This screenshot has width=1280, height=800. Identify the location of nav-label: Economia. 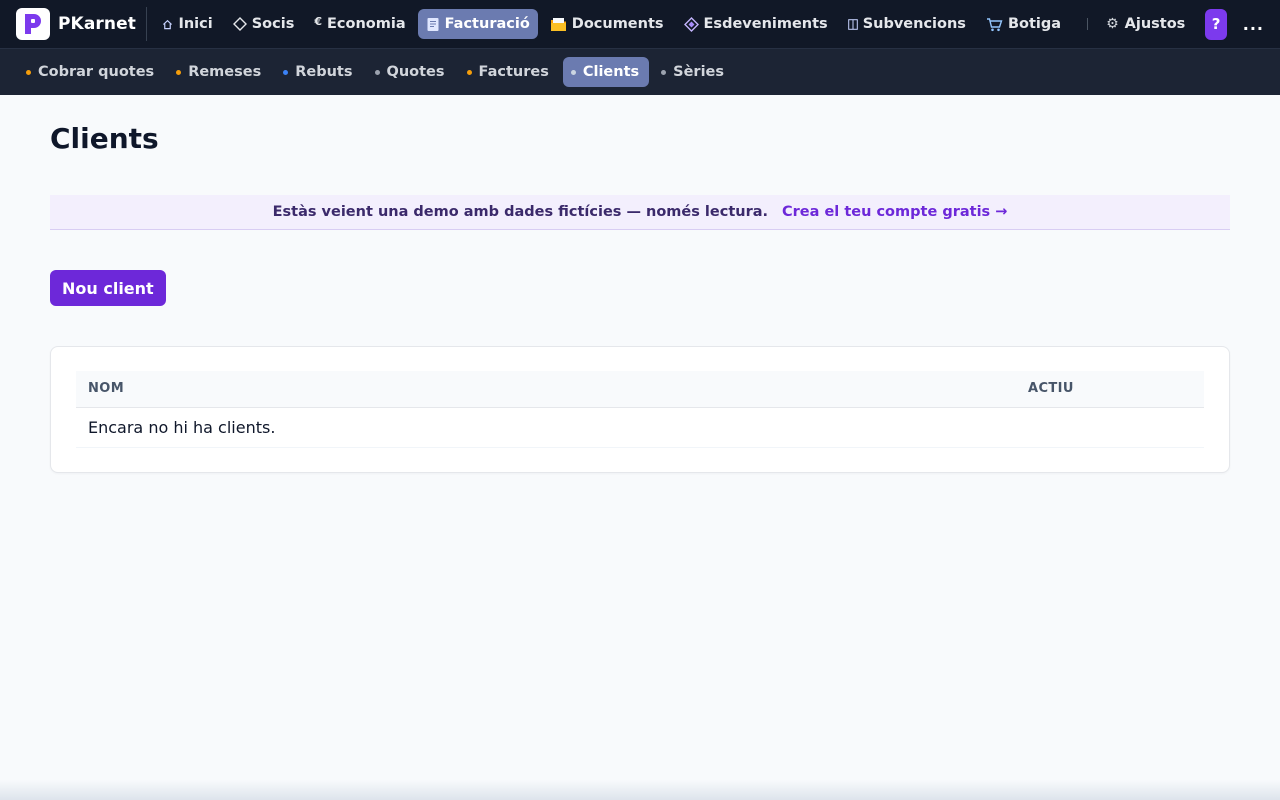
(366, 24).